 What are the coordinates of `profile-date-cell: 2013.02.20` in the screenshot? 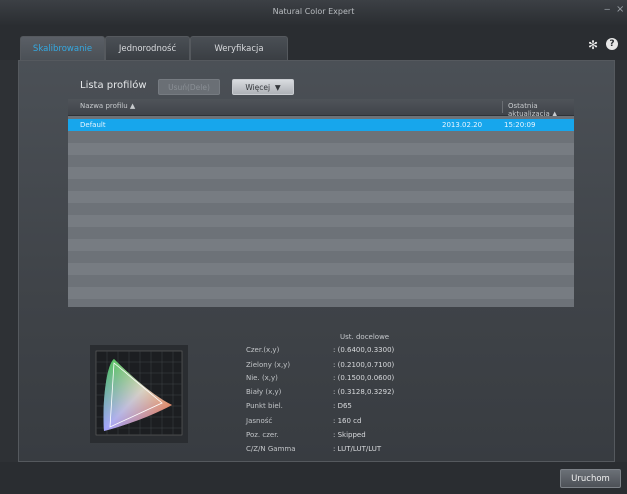 It's located at (462, 125).